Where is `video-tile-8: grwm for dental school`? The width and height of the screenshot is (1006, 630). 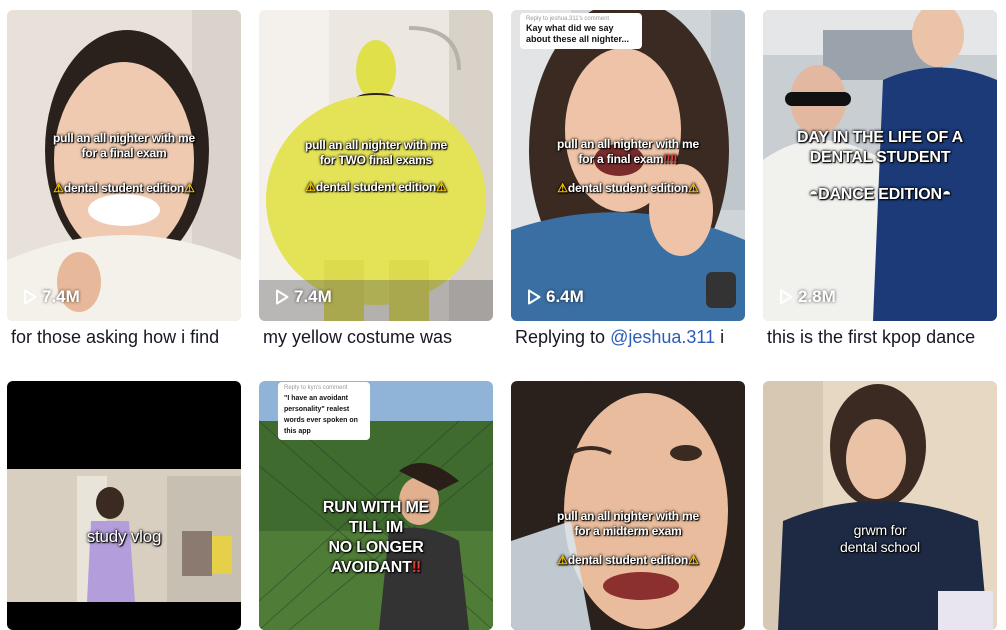 video-tile-8: grwm for dental school is located at coordinates (880, 505).